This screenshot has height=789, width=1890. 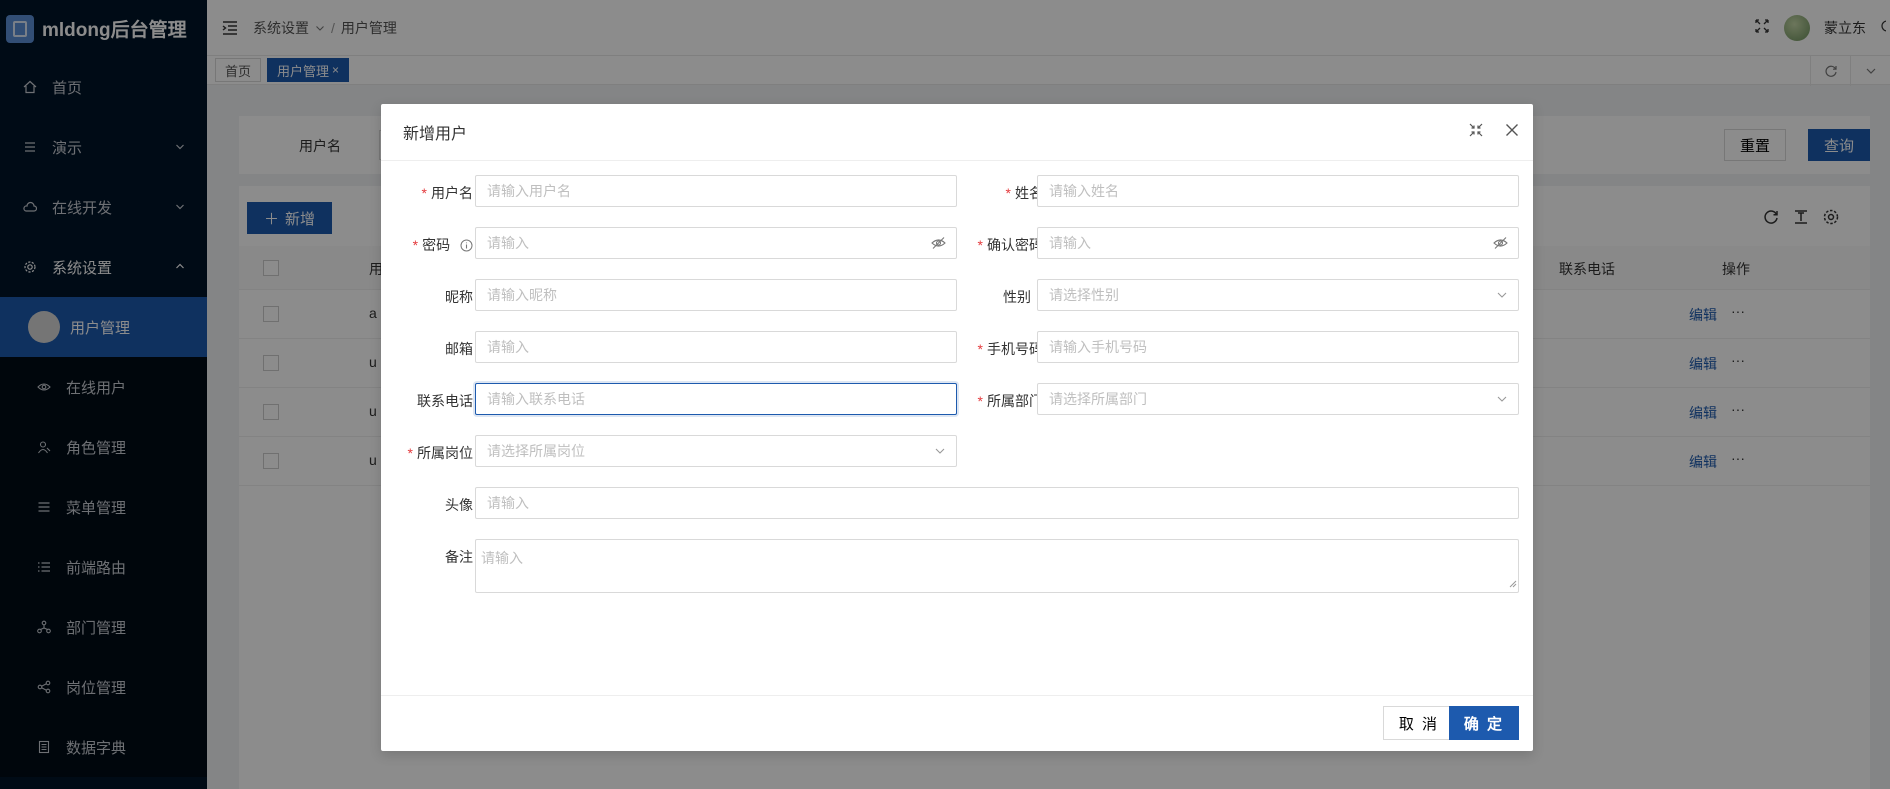 What do you see at coordinates (1278, 295) in the screenshot?
I see `gender-select: 请选择性别` at bounding box center [1278, 295].